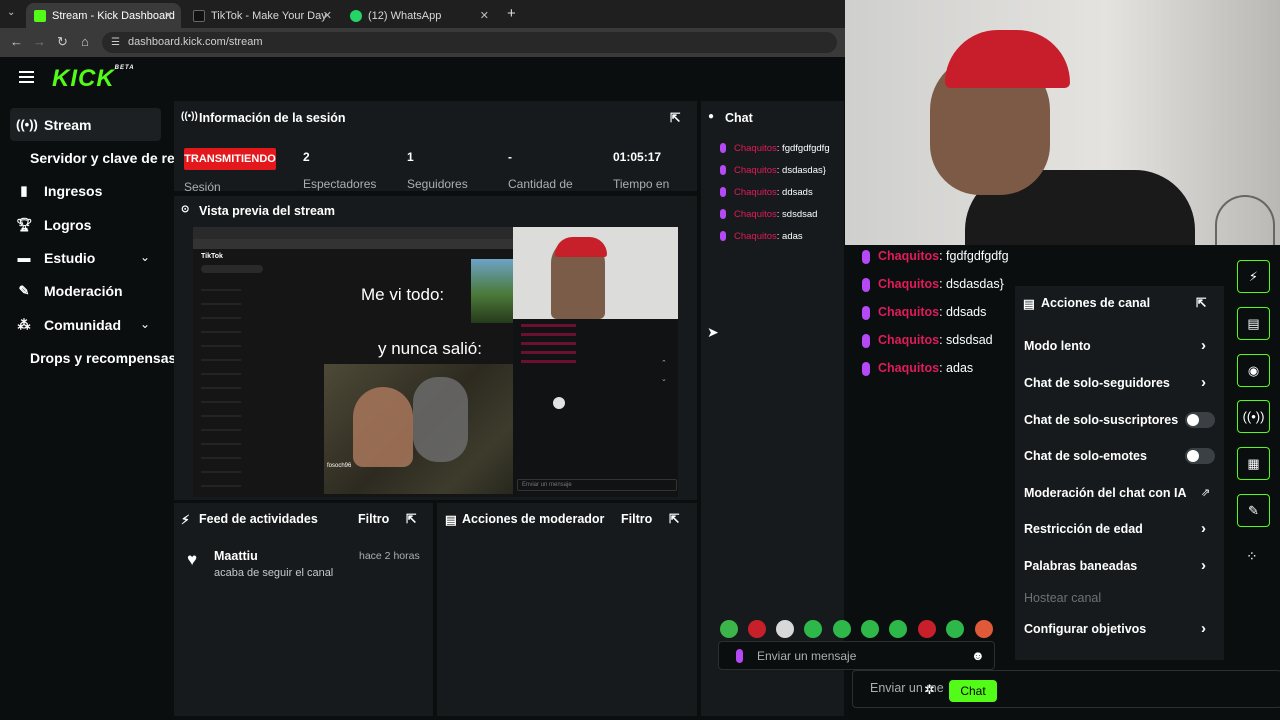  Describe the element at coordinates (1105, 493) in the screenshot. I see `option-ai-moderation: Moderación del chat con IA` at that location.